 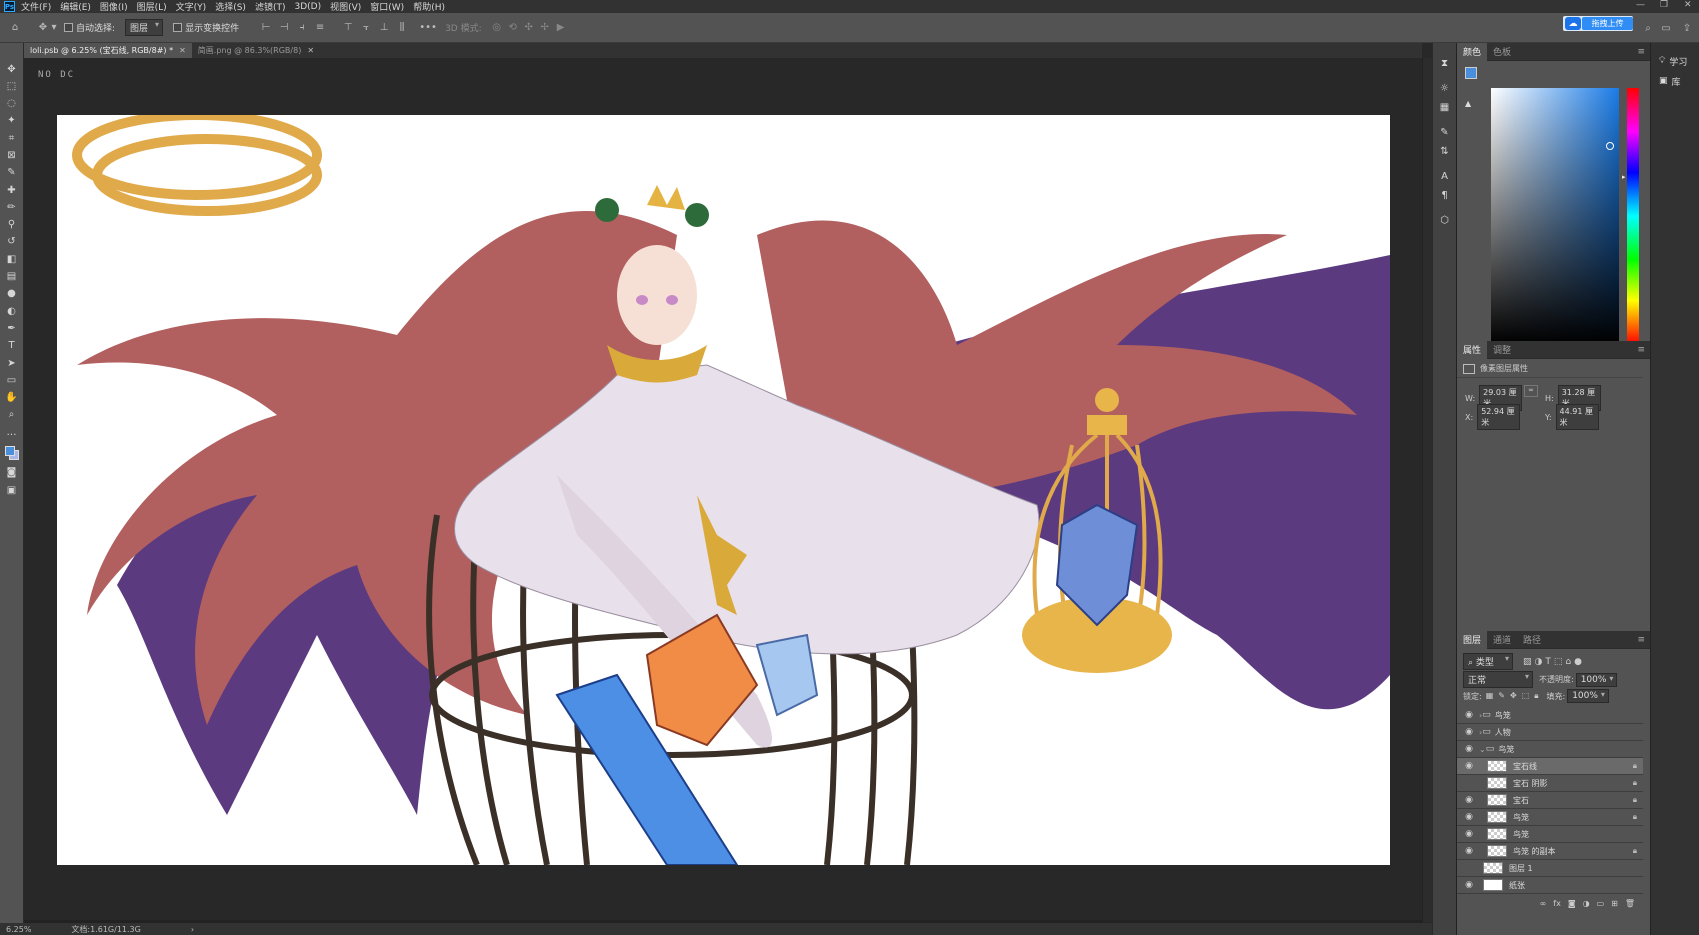 I want to click on filter-shape-icon: ⬚, so click(x=1558, y=662).